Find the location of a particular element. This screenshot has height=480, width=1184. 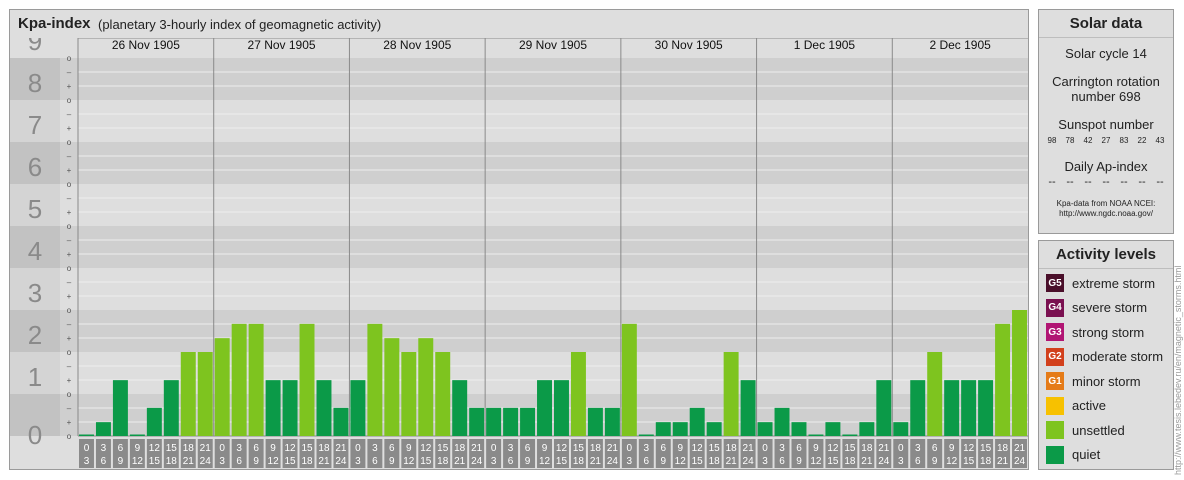

data-source-line-1: Kpa-data from NOAA NCEI: is located at coordinates (1106, 203).